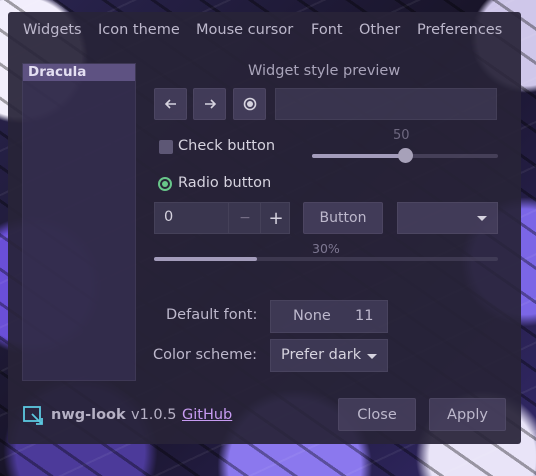 This screenshot has height=476, width=536. I want to click on font-chooser-button: None 11, so click(329, 316).